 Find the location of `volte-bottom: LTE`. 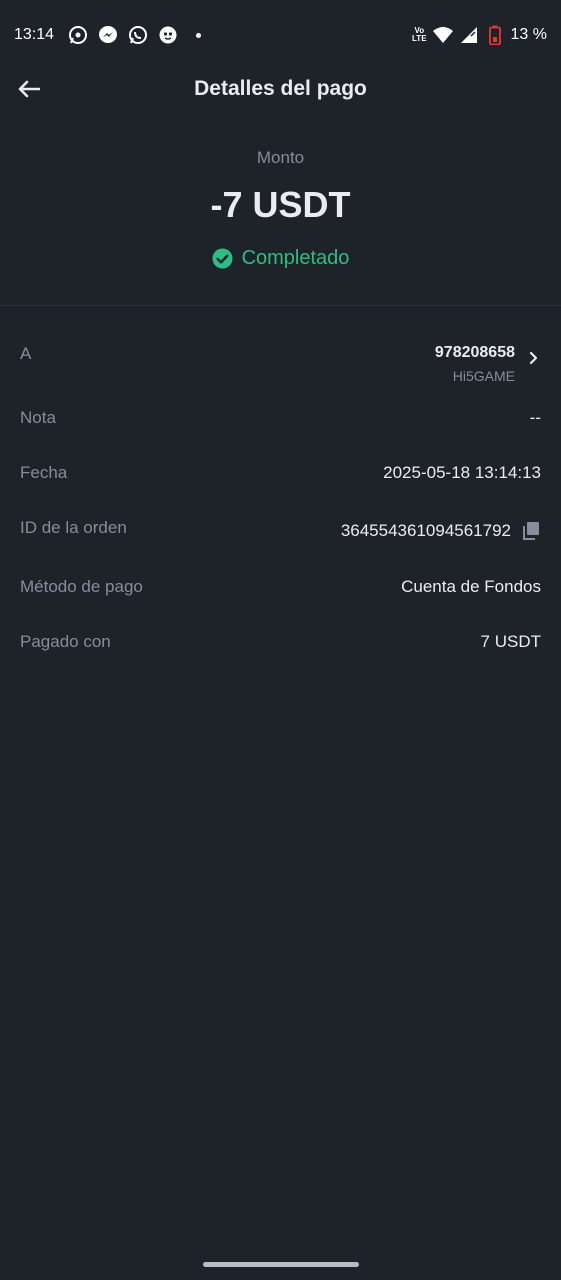

volte-bottom: LTE is located at coordinates (419, 38).